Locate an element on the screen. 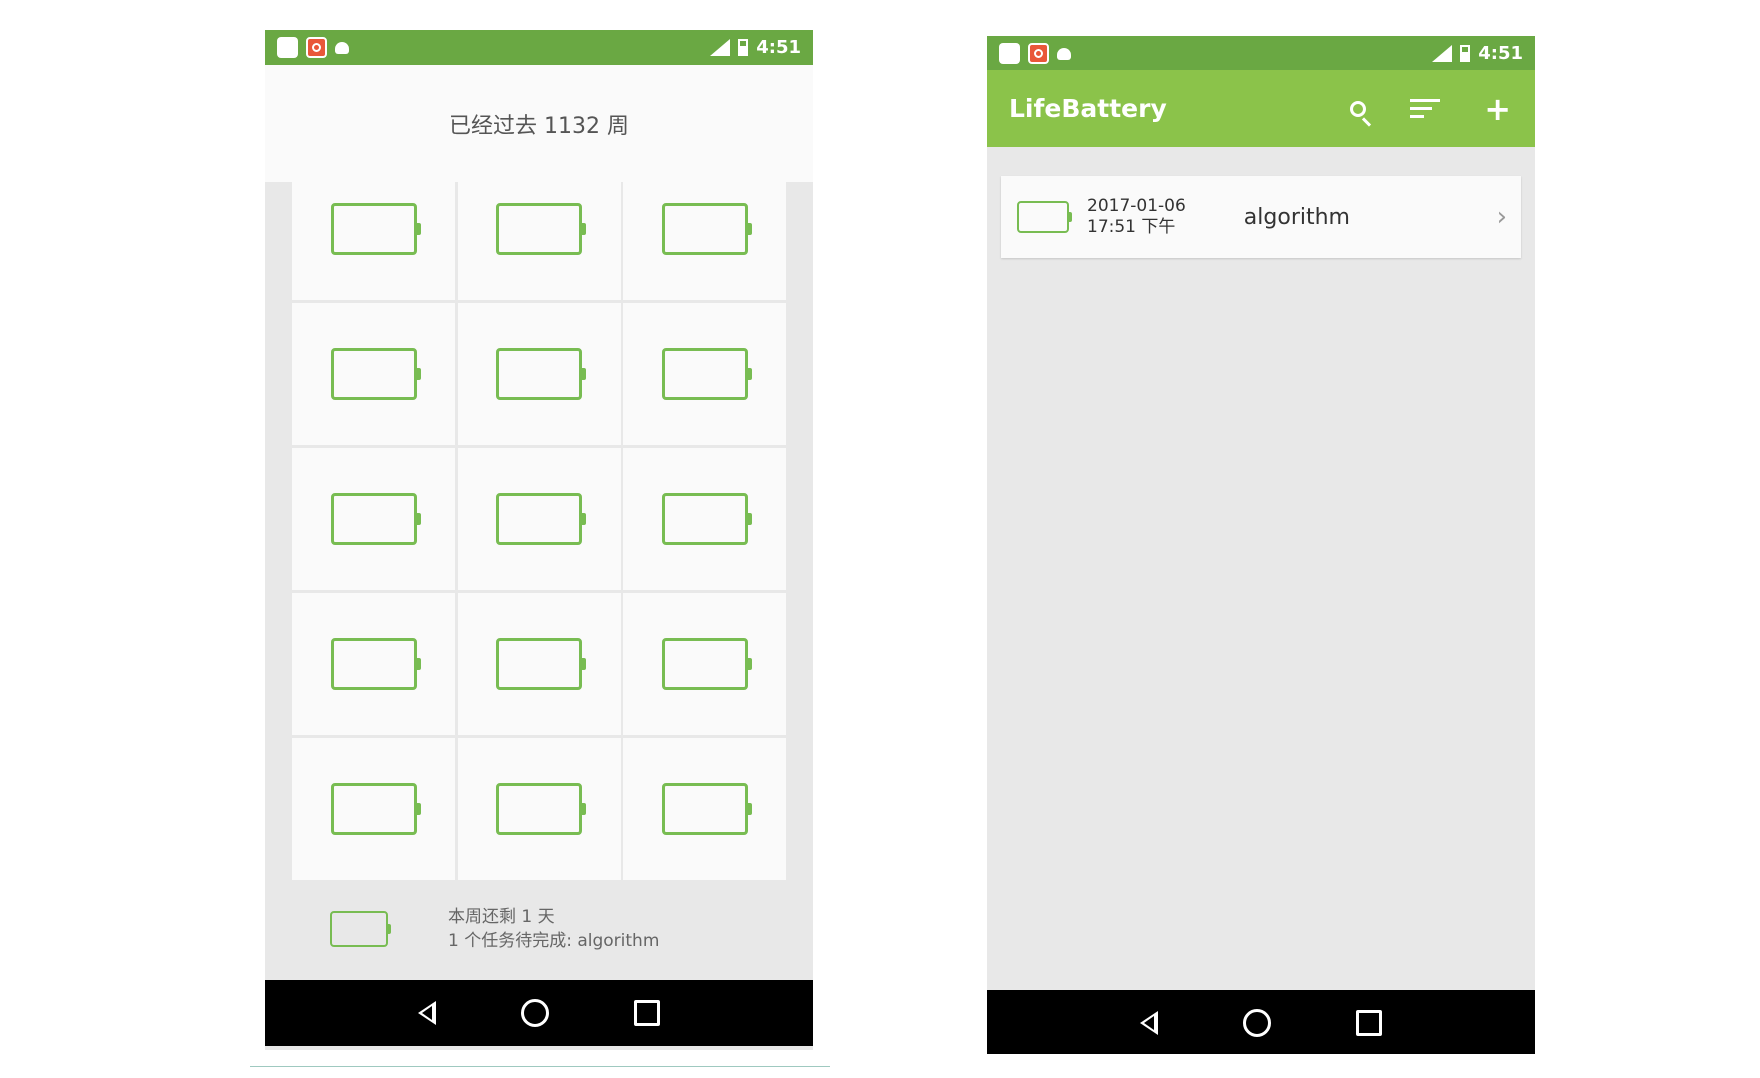 The width and height of the screenshot is (1760, 1078). pending-tasks-text: 1 个任务待完成: algorithm is located at coordinates (554, 941).